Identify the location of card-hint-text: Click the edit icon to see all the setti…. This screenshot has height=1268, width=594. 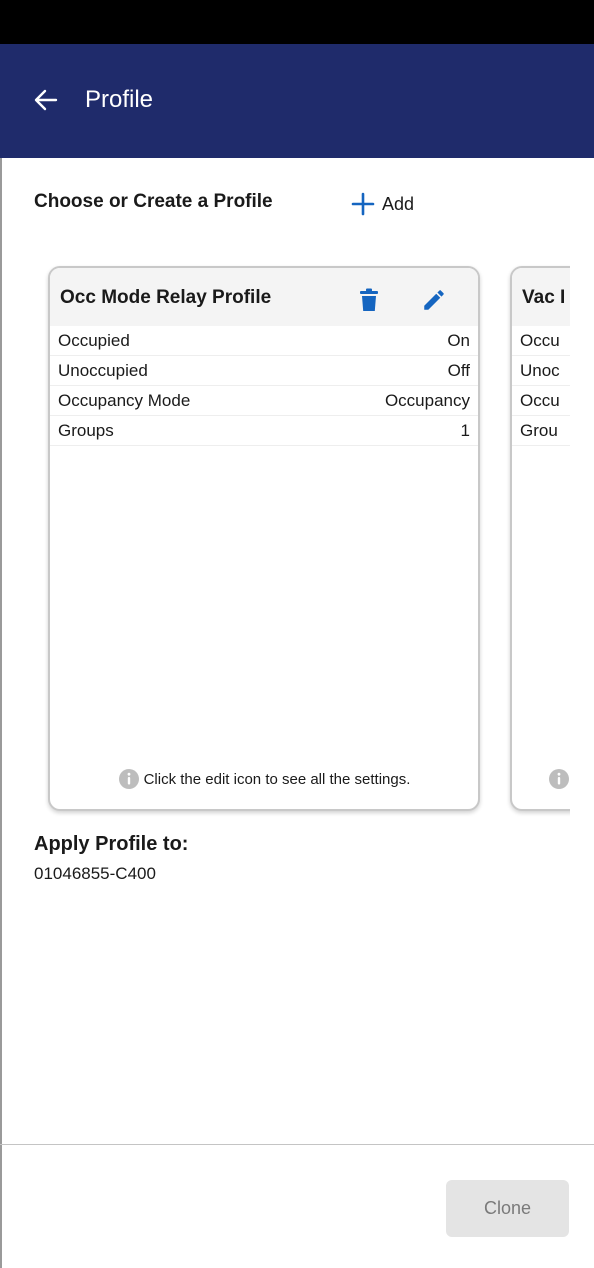
(277, 779).